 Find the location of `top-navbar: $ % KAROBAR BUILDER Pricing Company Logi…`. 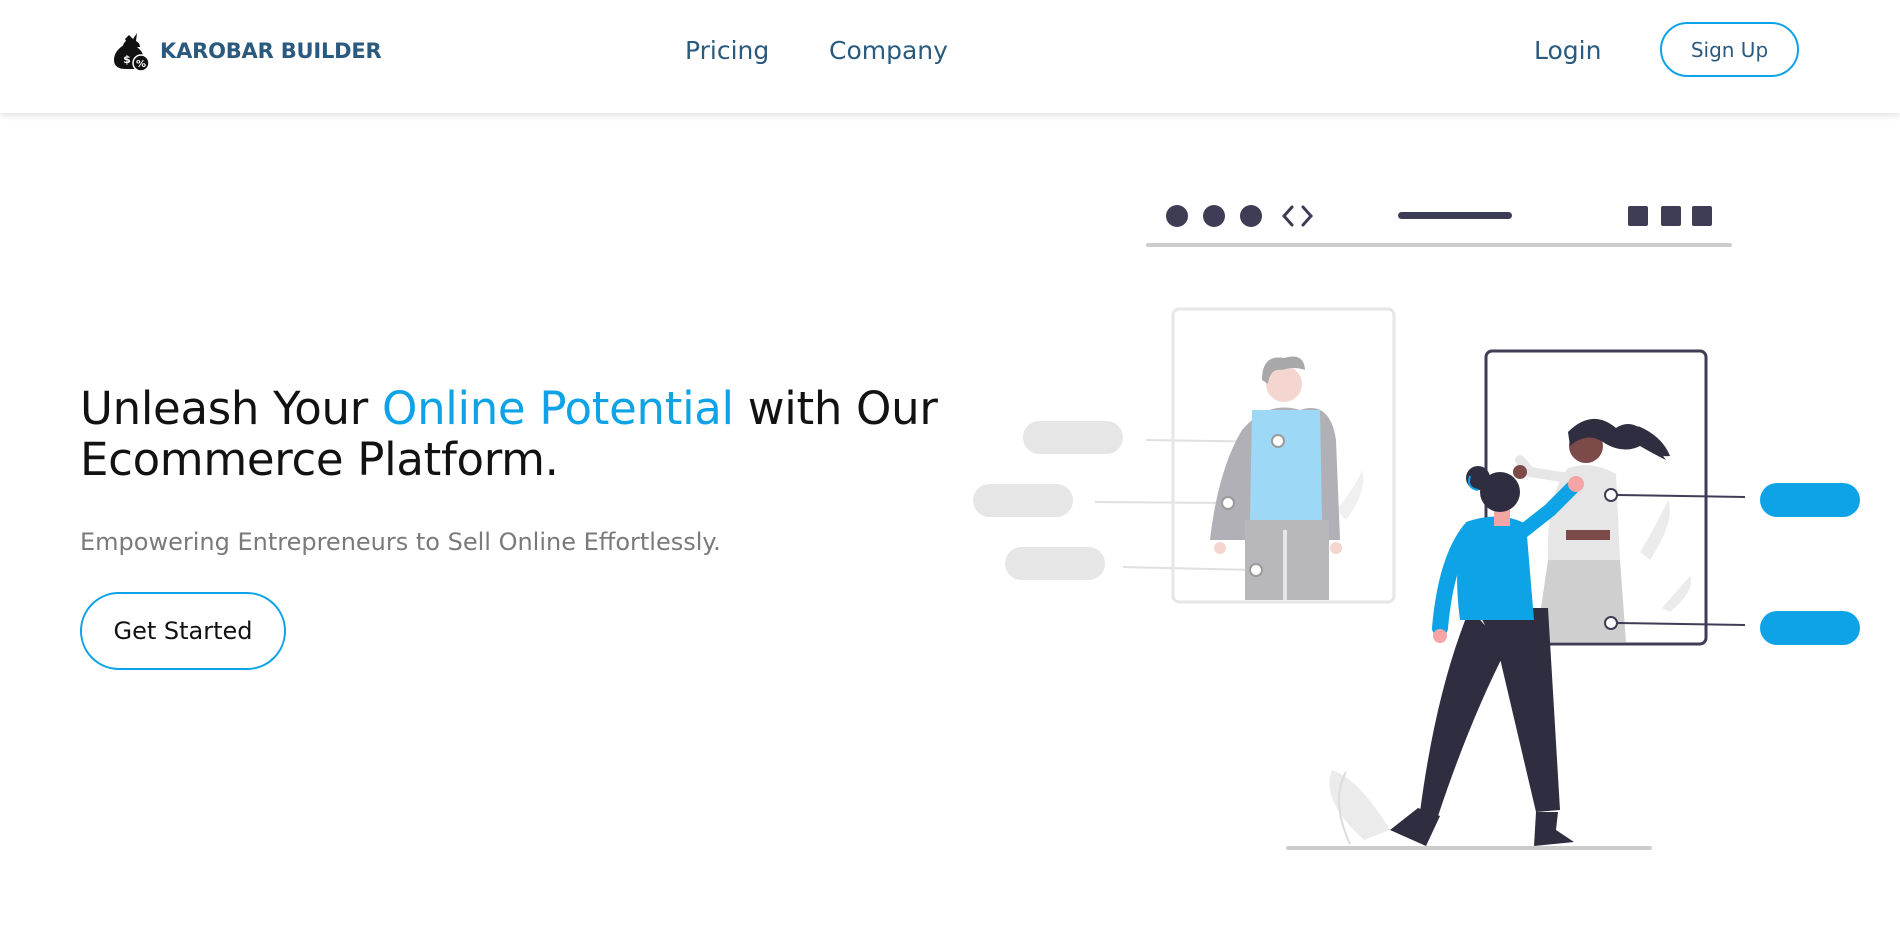

top-navbar: $ % KAROBAR BUILDER Pricing Company Logi… is located at coordinates (950, 56).